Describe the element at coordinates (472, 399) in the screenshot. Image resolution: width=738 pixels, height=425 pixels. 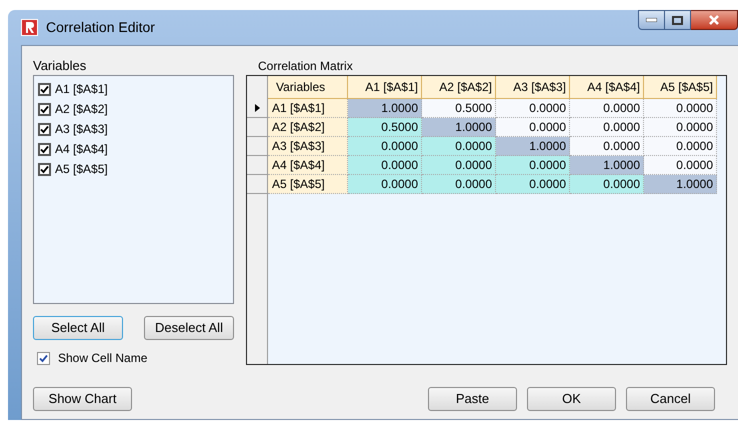
I see `paste-button: Paste` at that location.